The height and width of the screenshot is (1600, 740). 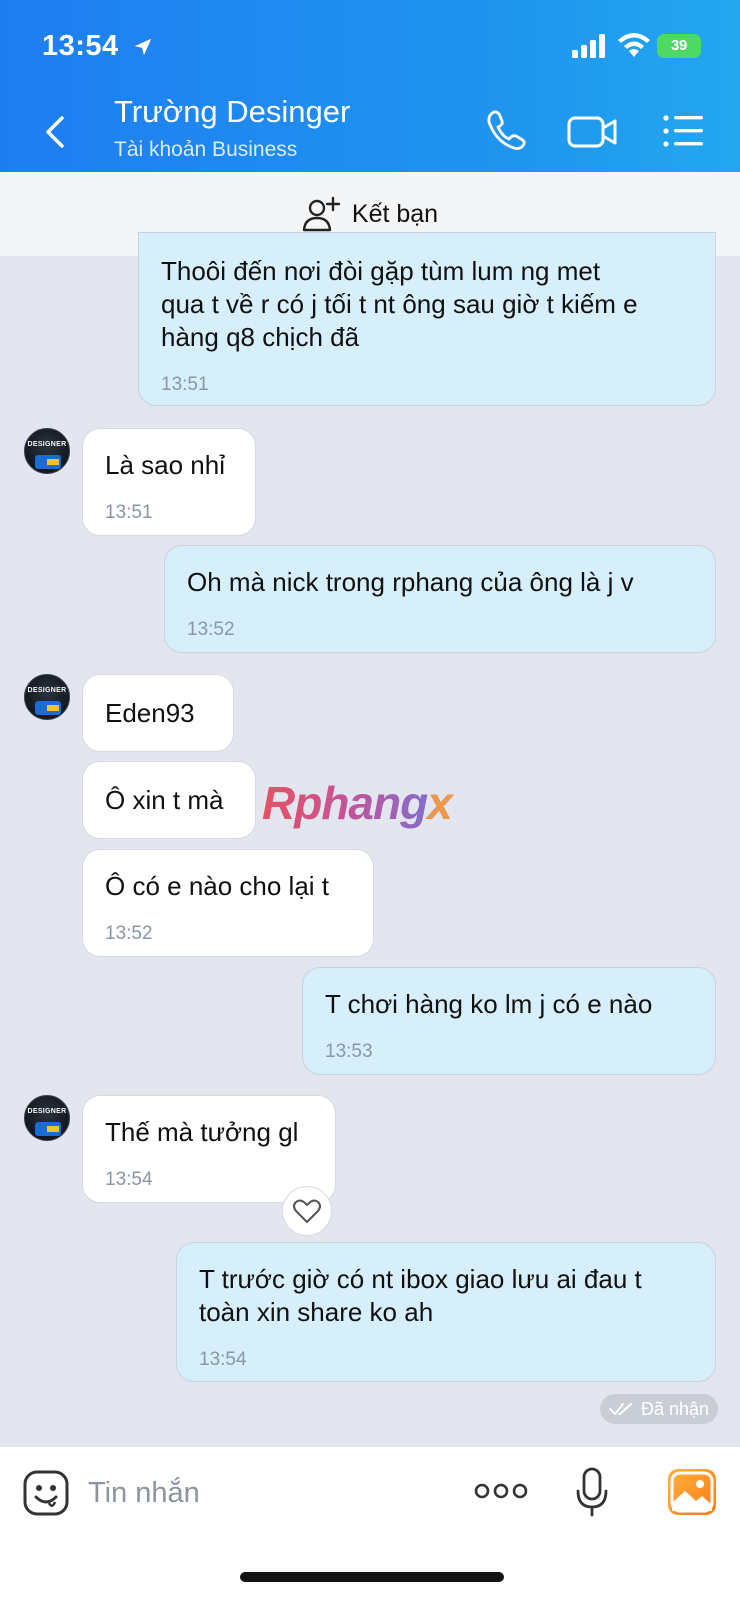 What do you see at coordinates (506, 130) in the screenshot?
I see `phone-call-button` at bounding box center [506, 130].